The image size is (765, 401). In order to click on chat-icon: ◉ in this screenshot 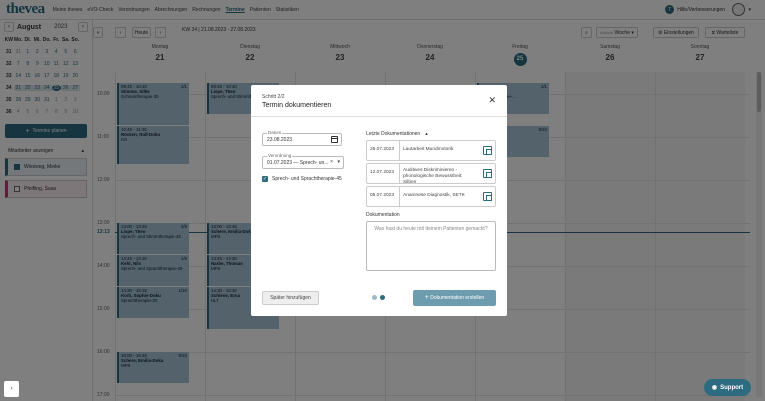, I will do `click(714, 388)`.